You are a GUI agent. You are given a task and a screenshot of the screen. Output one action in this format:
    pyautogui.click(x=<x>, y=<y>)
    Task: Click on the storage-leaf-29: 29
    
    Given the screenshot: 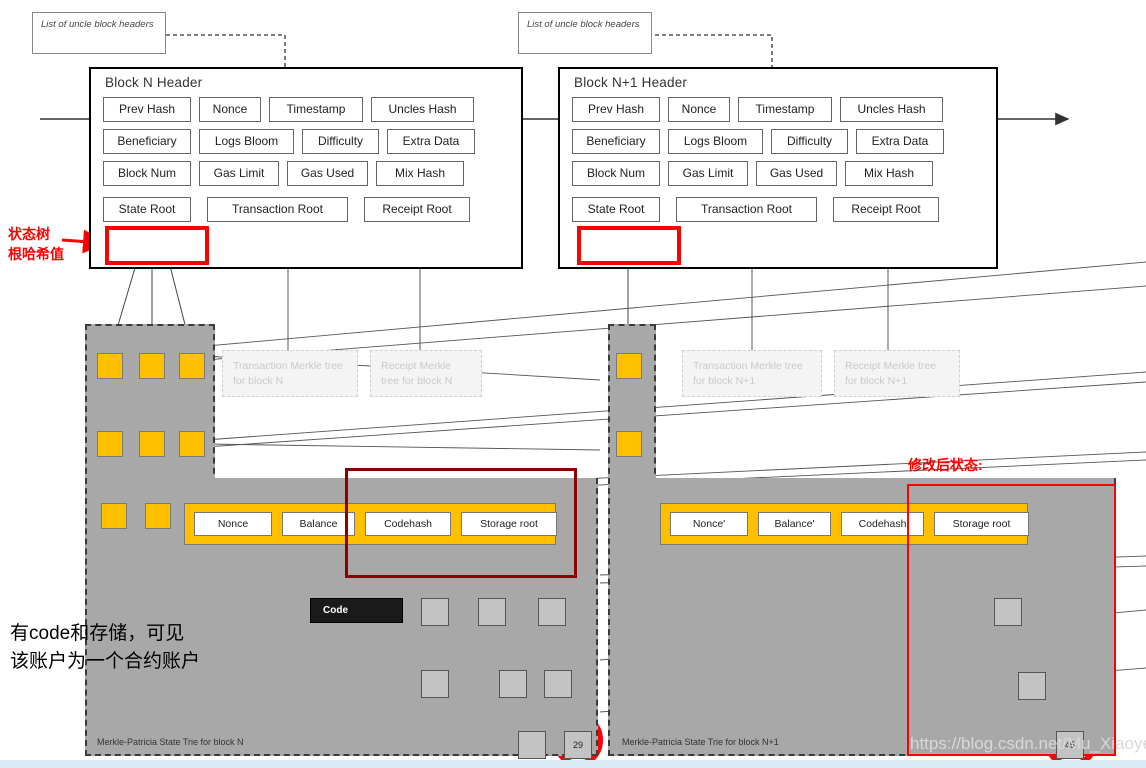 What is the action you would take?
    pyautogui.click(x=578, y=745)
    